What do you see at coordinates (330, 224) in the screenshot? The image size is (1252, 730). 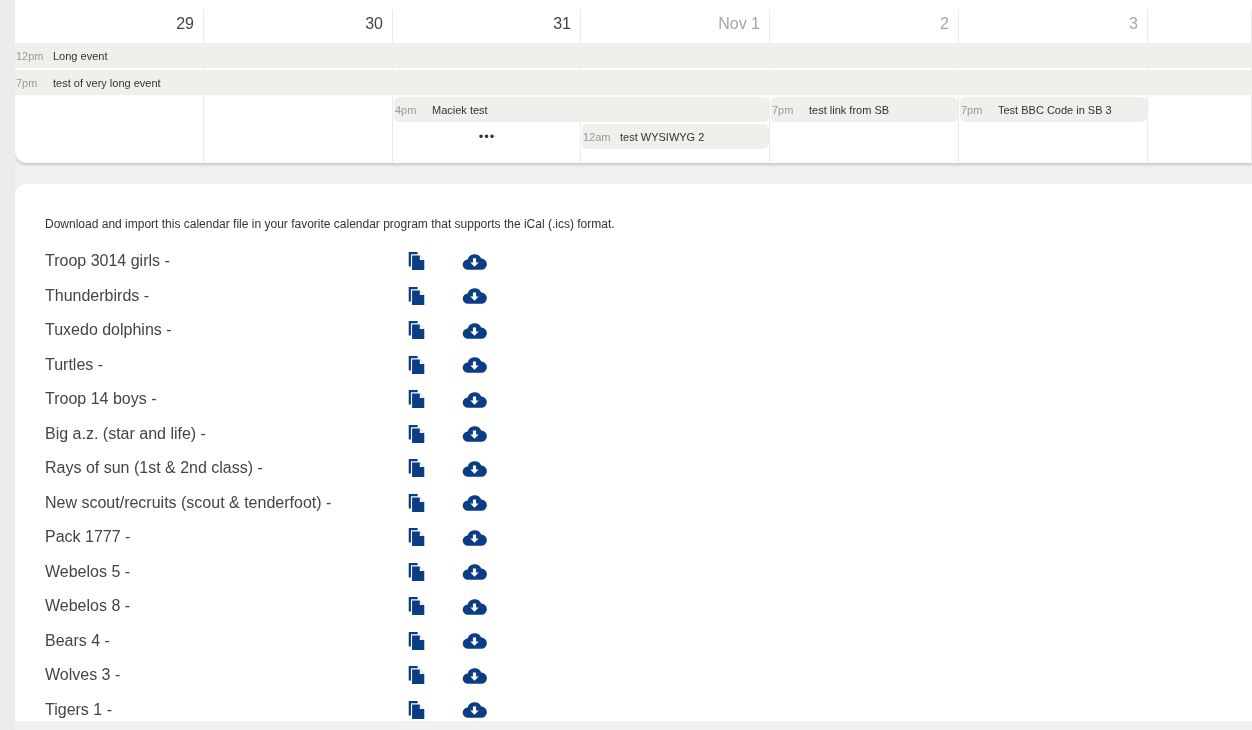 I see `instruction-text: Download and import this calendar file in your favorite calendar program that supports the iCal (.ics) format.` at bounding box center [330, 224].